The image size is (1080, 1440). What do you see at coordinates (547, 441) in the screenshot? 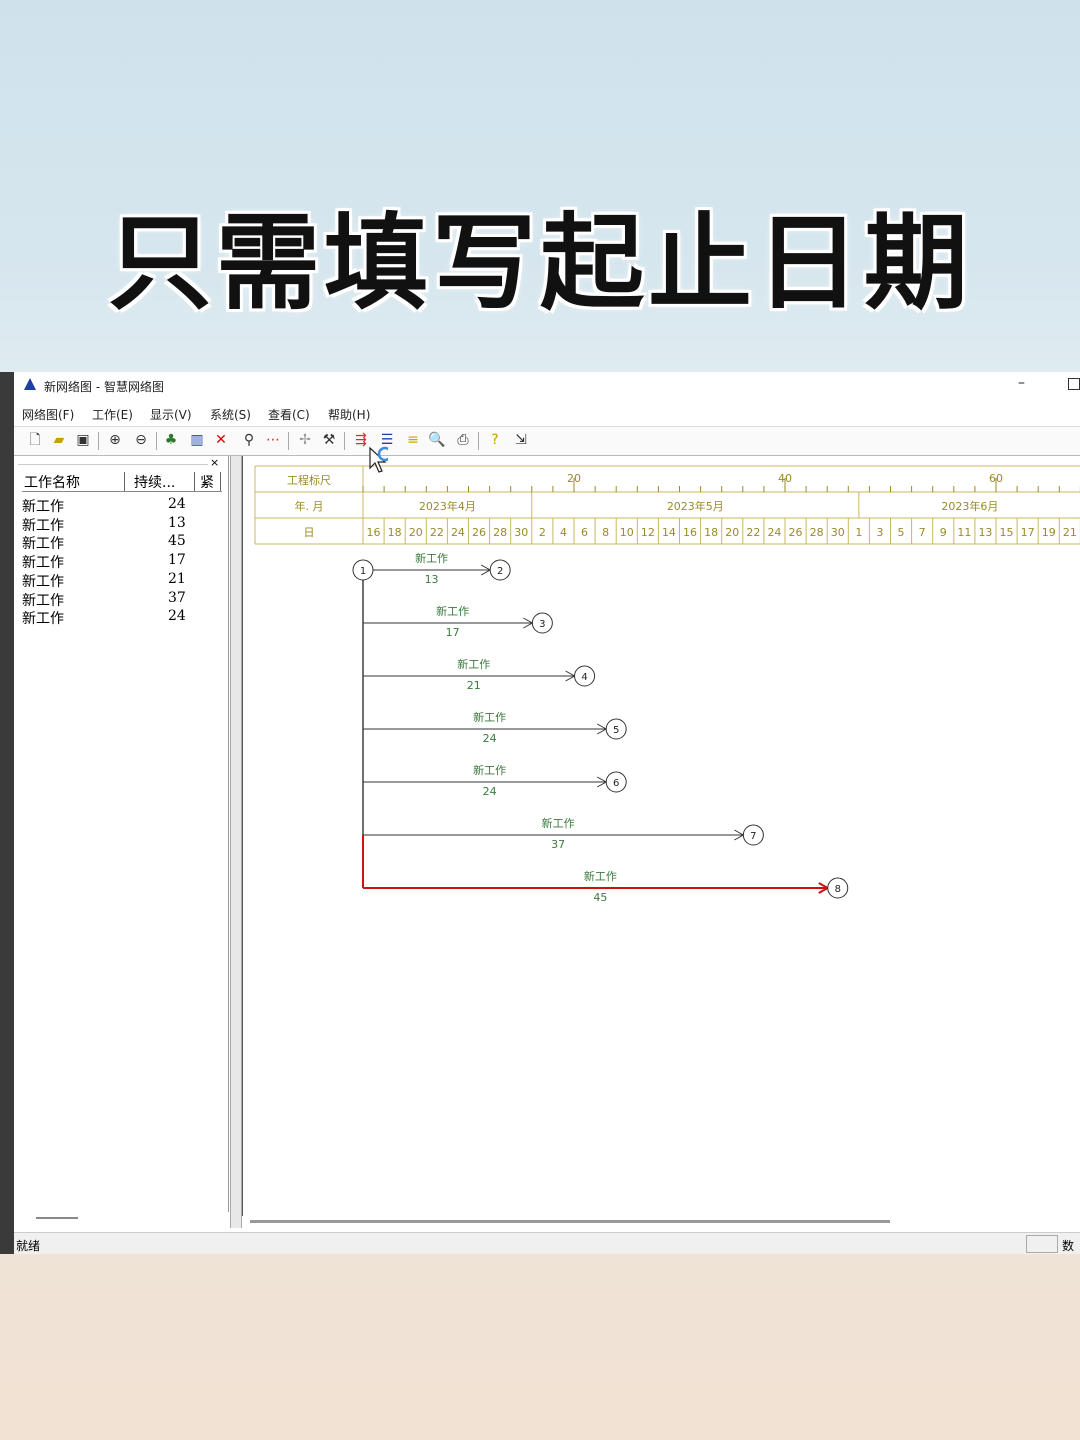
I see `toolbar: 🗋 ▰ ▣ ⊕ ⊖ ♣ ▥ ✕ ⚲ ⋯ ✢ ⚒ ⇶ ☰ ≡ 🔍 ⎙ ? ⇲` at bounding box center [547, 441].